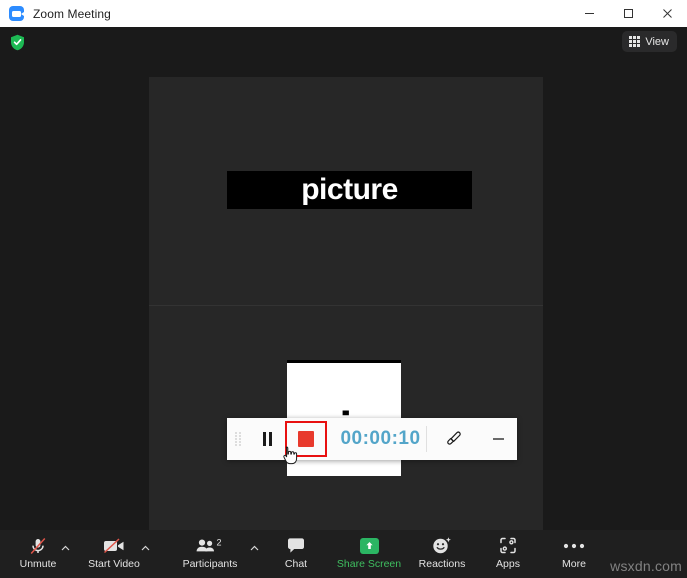 The height and width of the screenshot is (578, 687). I want to click on apps-icon, so click(508, 545).